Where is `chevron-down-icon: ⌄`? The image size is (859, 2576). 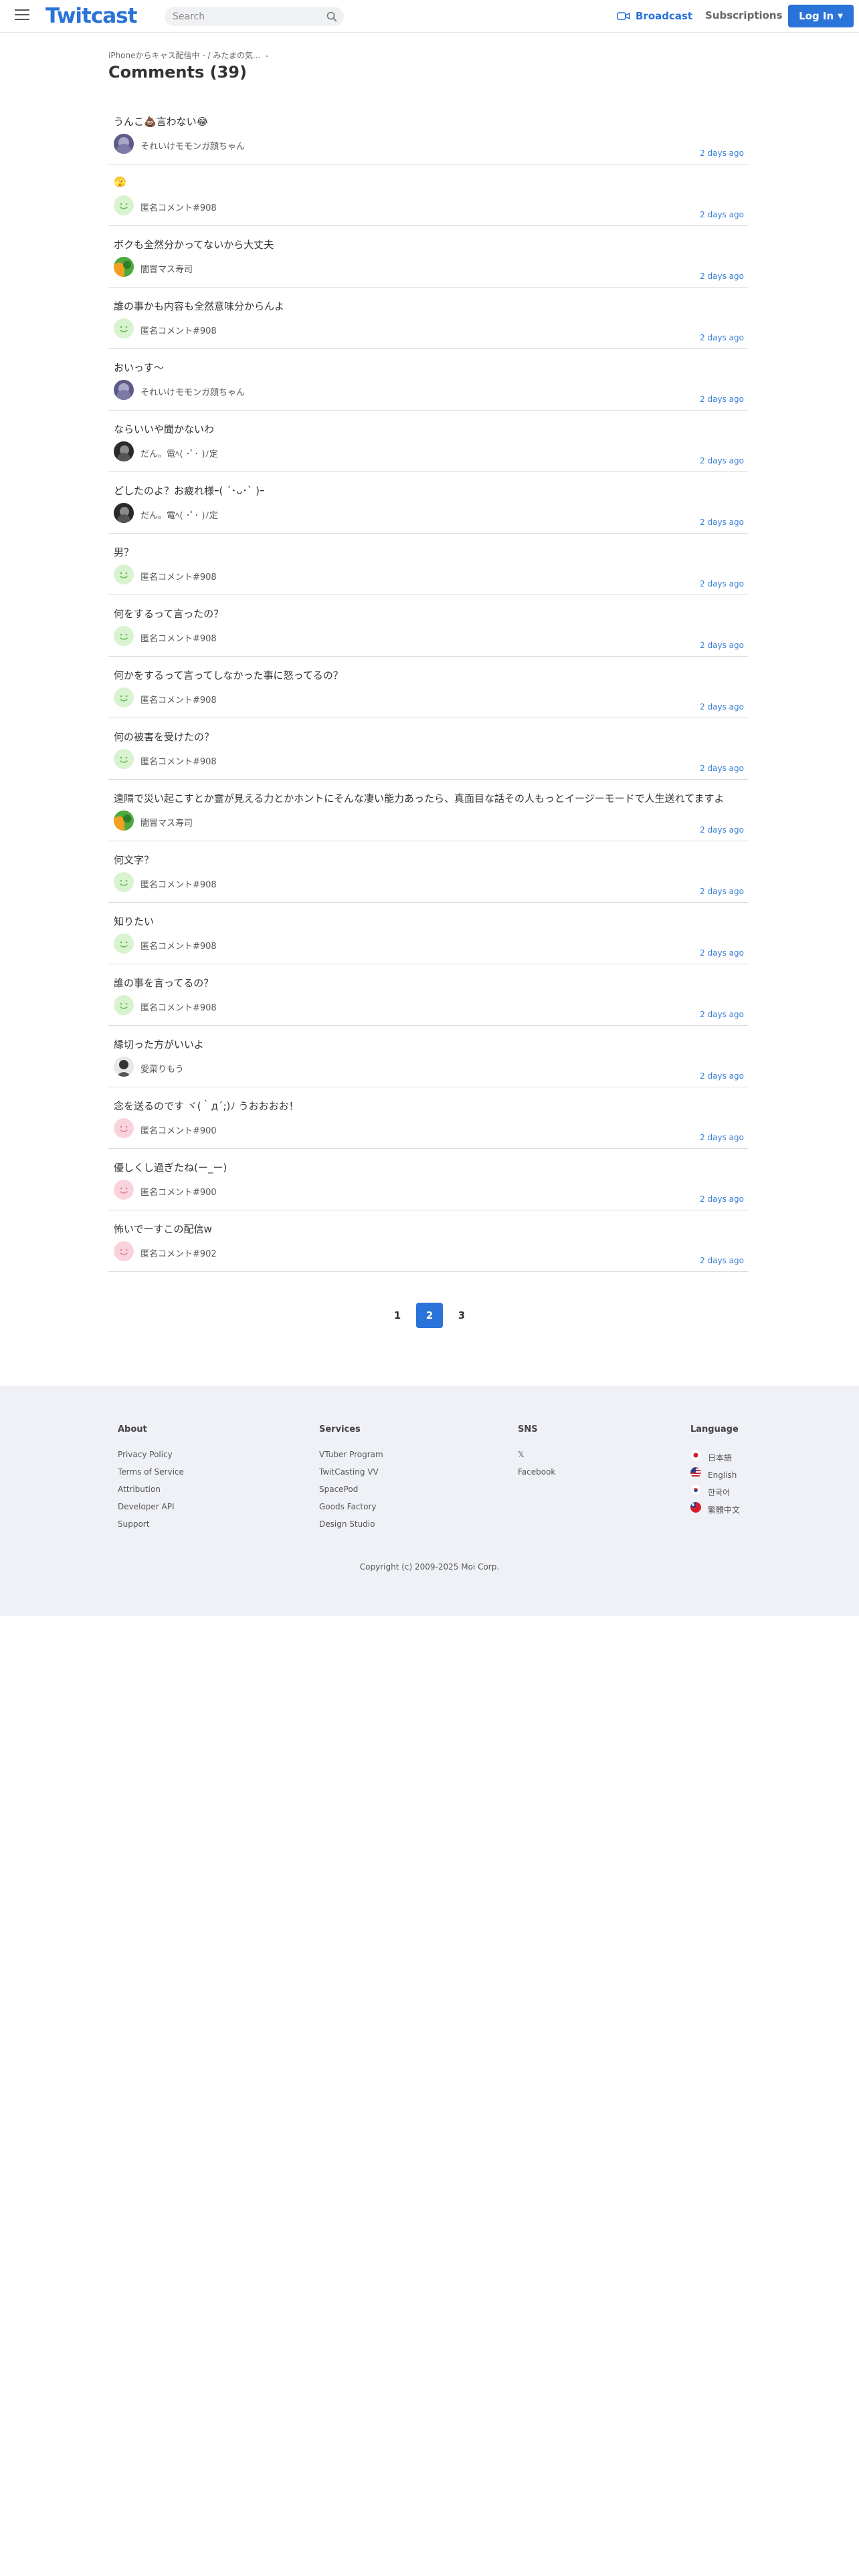
chevron-down-icon: ⌄ is located at coordinates (267, 55).